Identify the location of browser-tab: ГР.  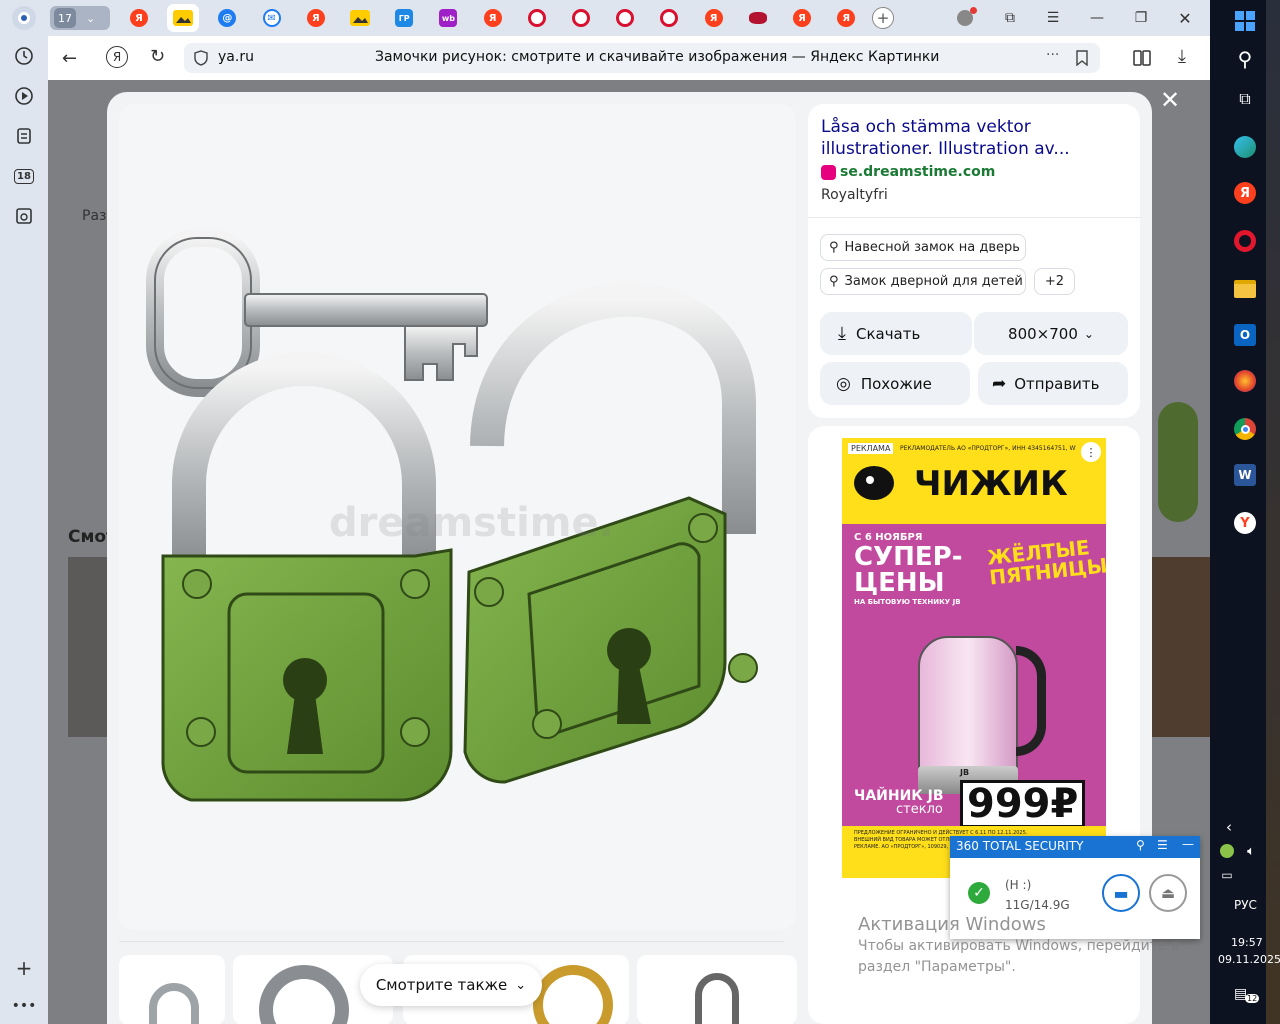
(404, 18).